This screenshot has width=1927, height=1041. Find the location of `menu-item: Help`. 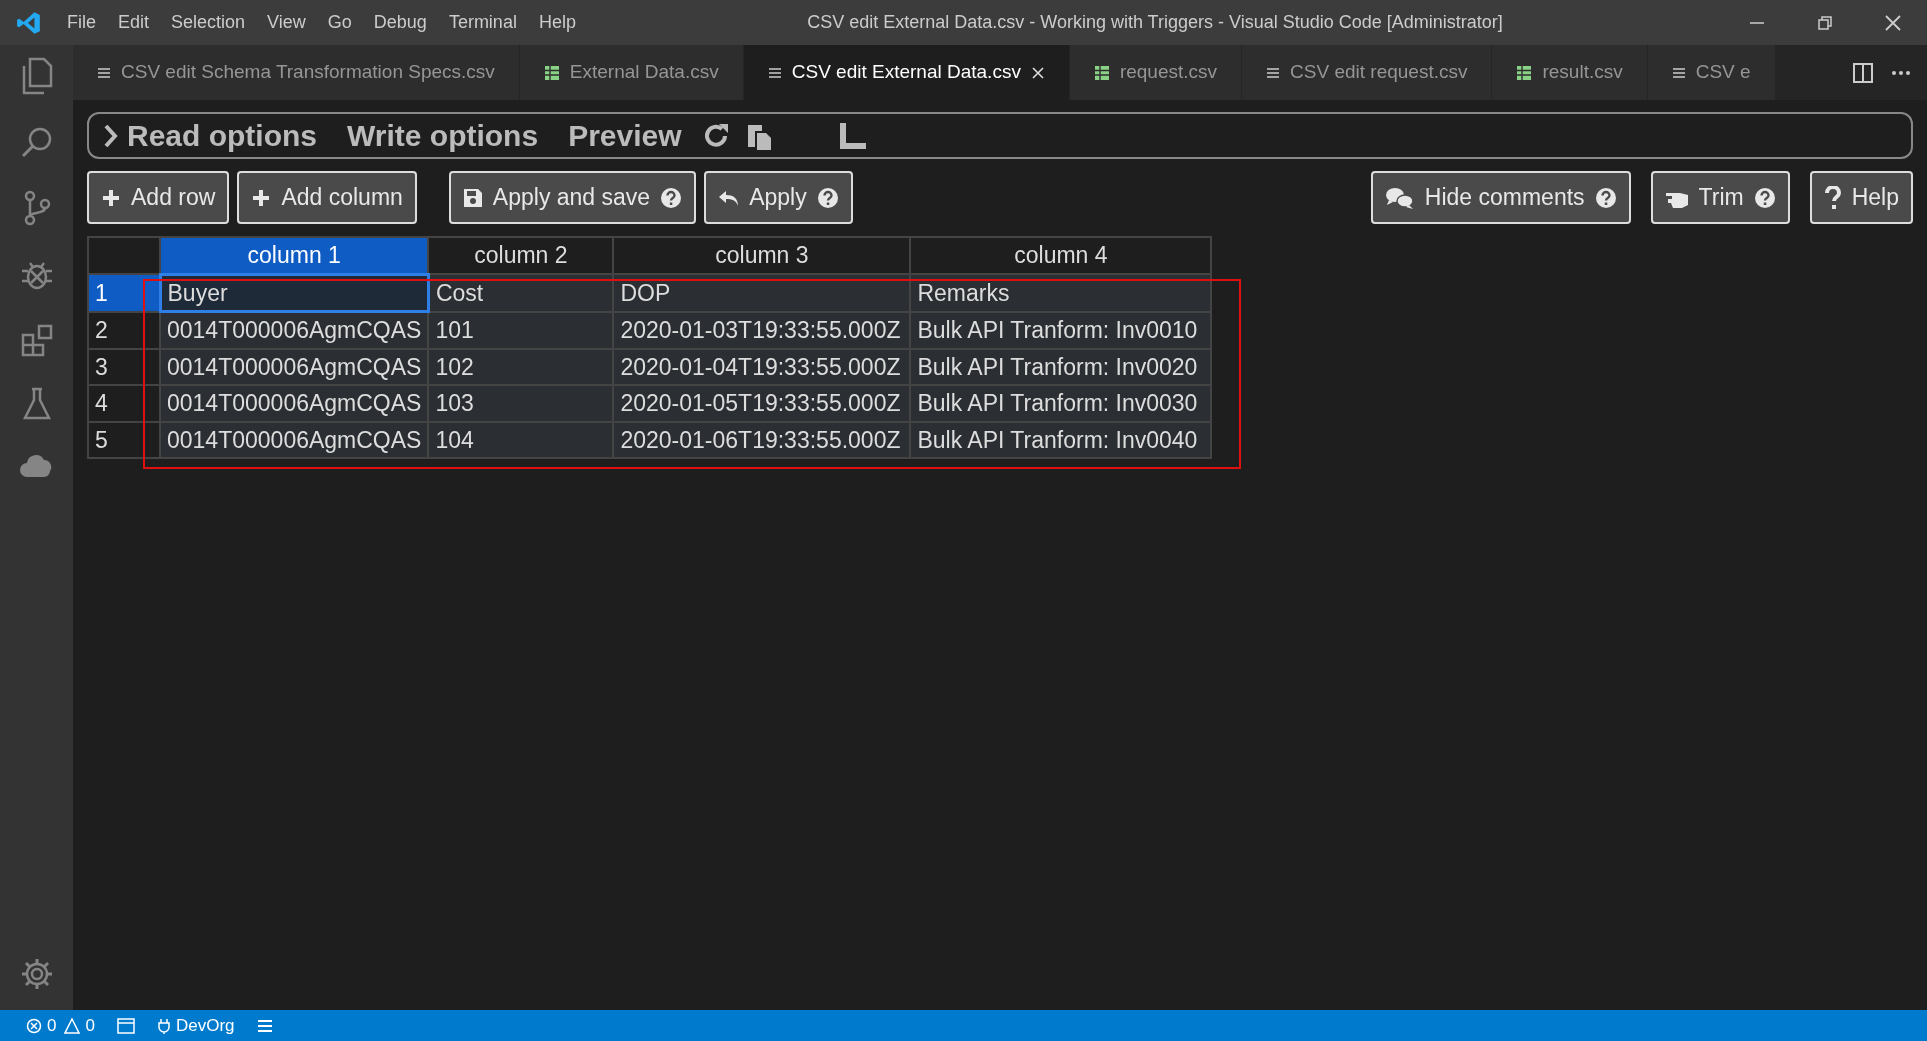

menu-item: Help is located at coordinates (557, 22).